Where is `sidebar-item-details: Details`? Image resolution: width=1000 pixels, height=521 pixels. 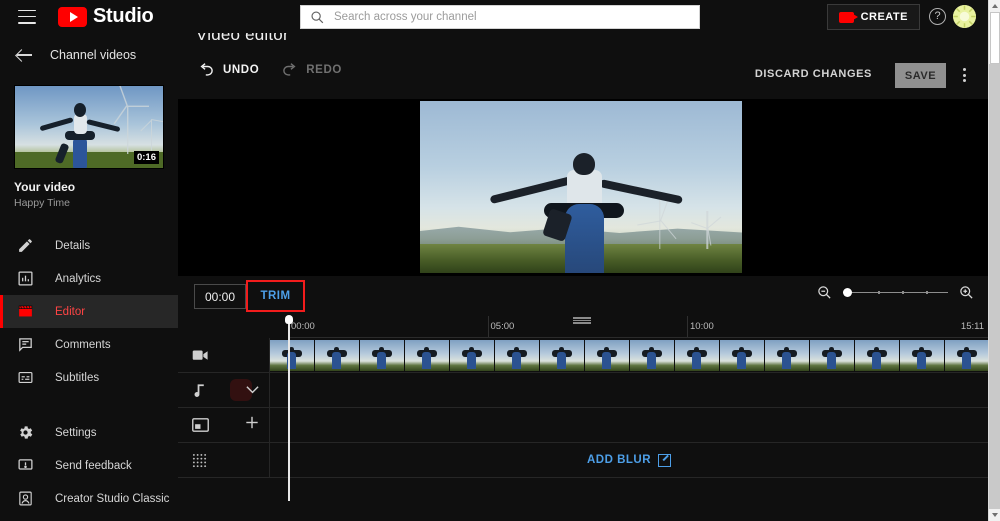 sidebar-item-details: Details is located at coordinates (89, 245).